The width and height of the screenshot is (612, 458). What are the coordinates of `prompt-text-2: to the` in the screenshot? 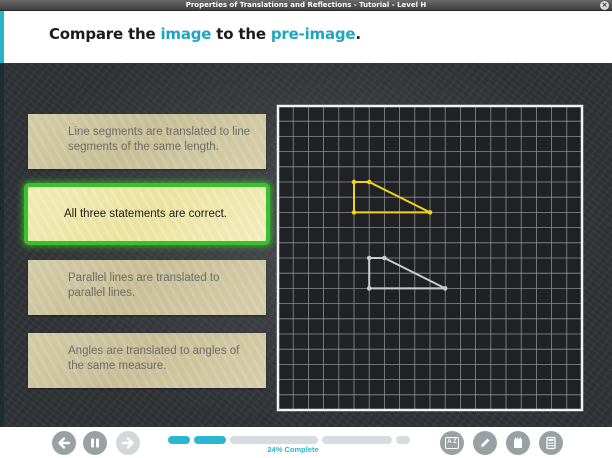 It's located at (241, 34).